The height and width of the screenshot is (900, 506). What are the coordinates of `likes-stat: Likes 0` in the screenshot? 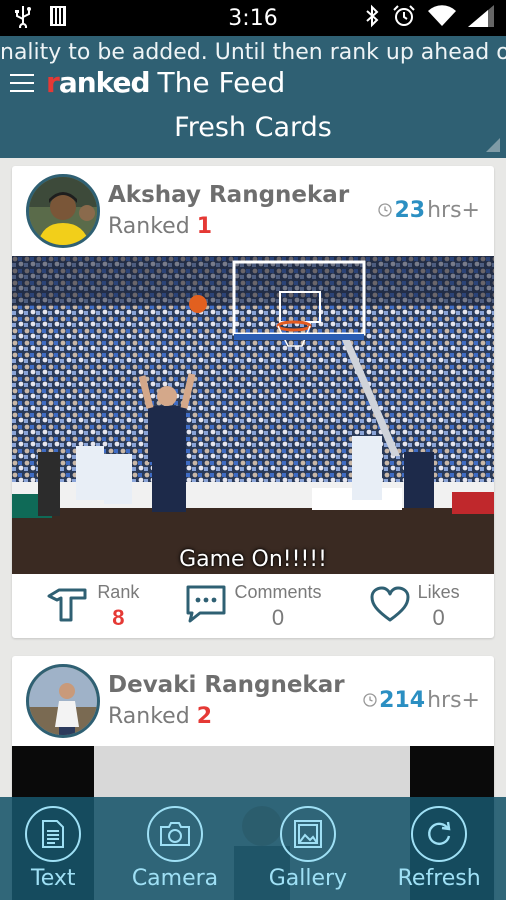 It's located at (413, 606).